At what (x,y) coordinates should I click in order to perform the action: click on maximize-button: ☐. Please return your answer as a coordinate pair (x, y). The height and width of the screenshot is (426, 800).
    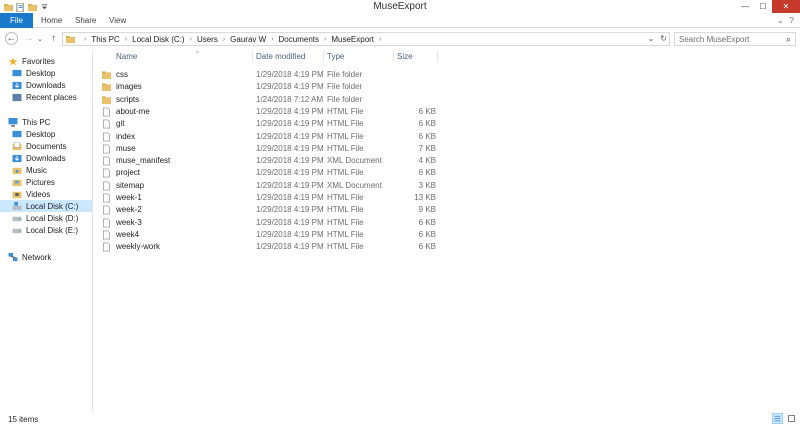
    Looking at the image, I should click on (763, 6).